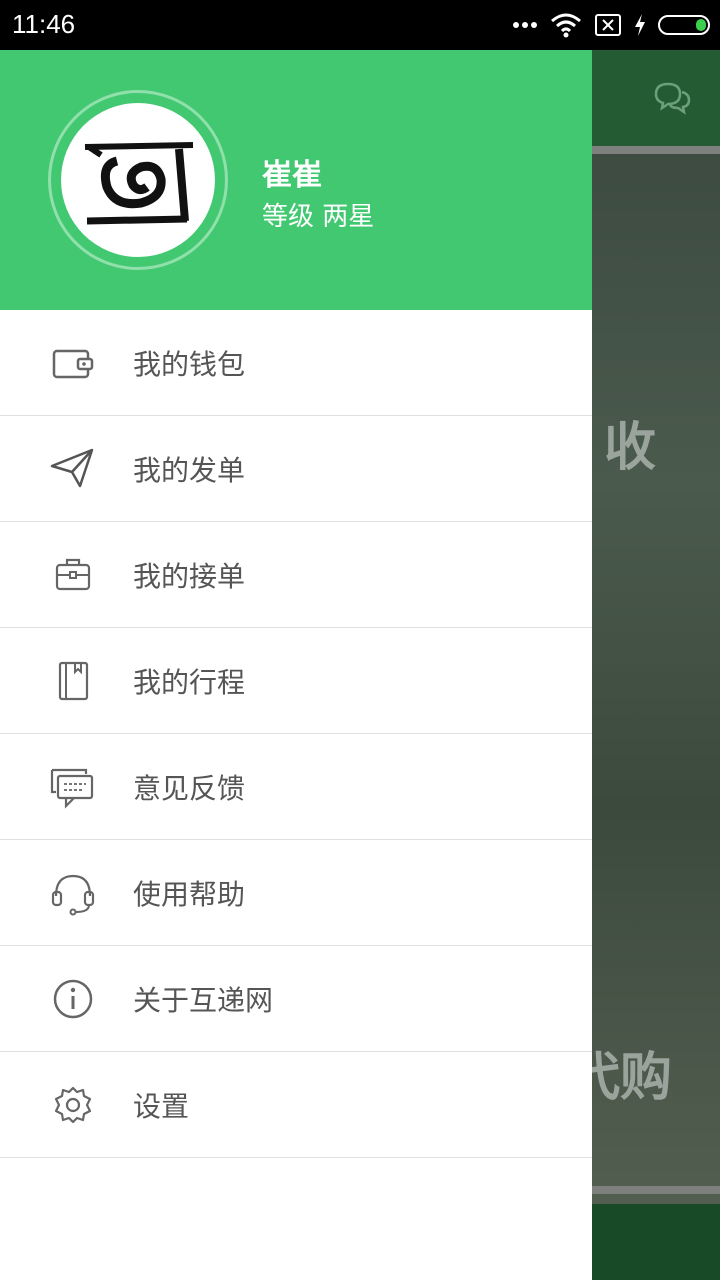  Describe the element at coordinates (684, 25) in the screenshot. I see `battery-icon` at that location.